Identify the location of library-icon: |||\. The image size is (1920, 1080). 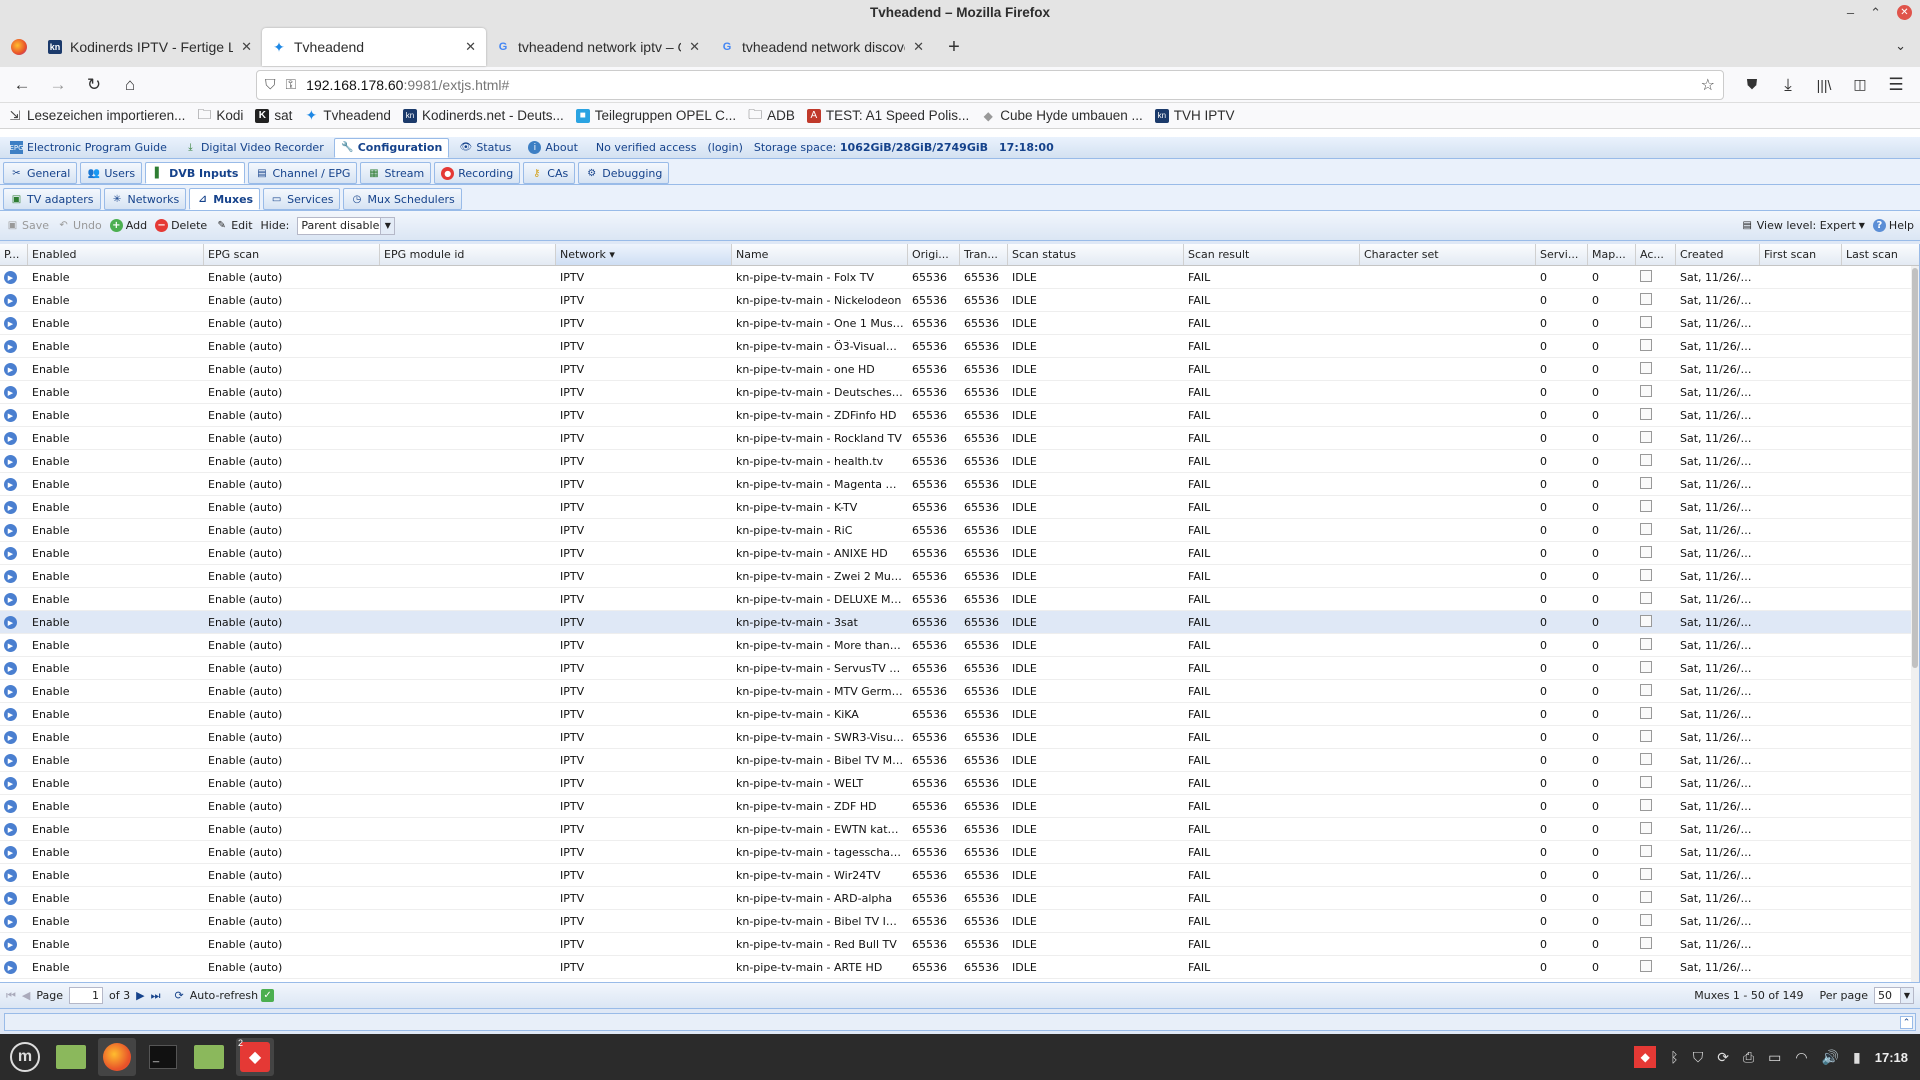
(1824, 85).